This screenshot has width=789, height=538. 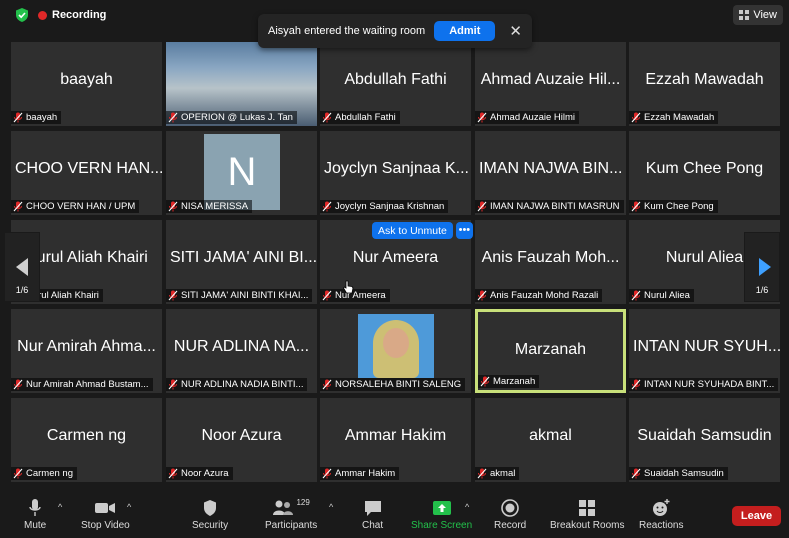 What do you see at coordinates (241, 173) in the screenshot?
I see `participant-tile: N NISA MERISSA` at bounding box center [241, 173].